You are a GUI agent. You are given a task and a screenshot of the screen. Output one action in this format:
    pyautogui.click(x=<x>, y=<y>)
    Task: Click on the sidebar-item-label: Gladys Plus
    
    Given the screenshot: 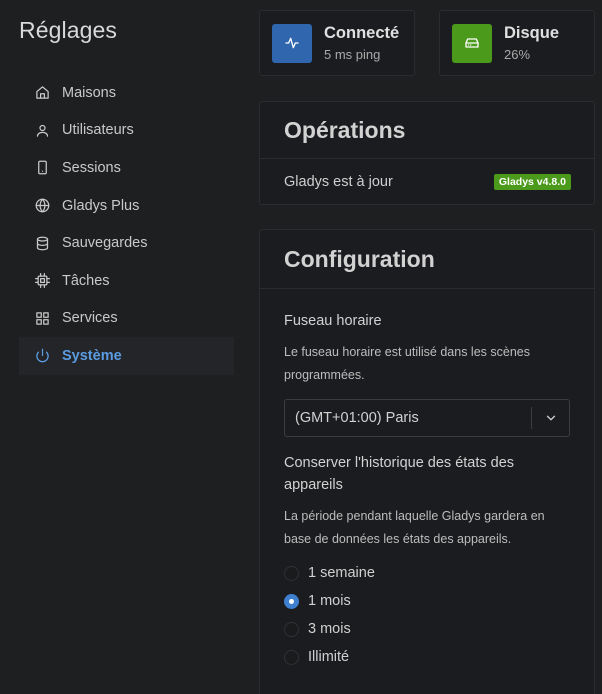 What is the action you would take?
    pyautogui.click(x=101, y=205)
    